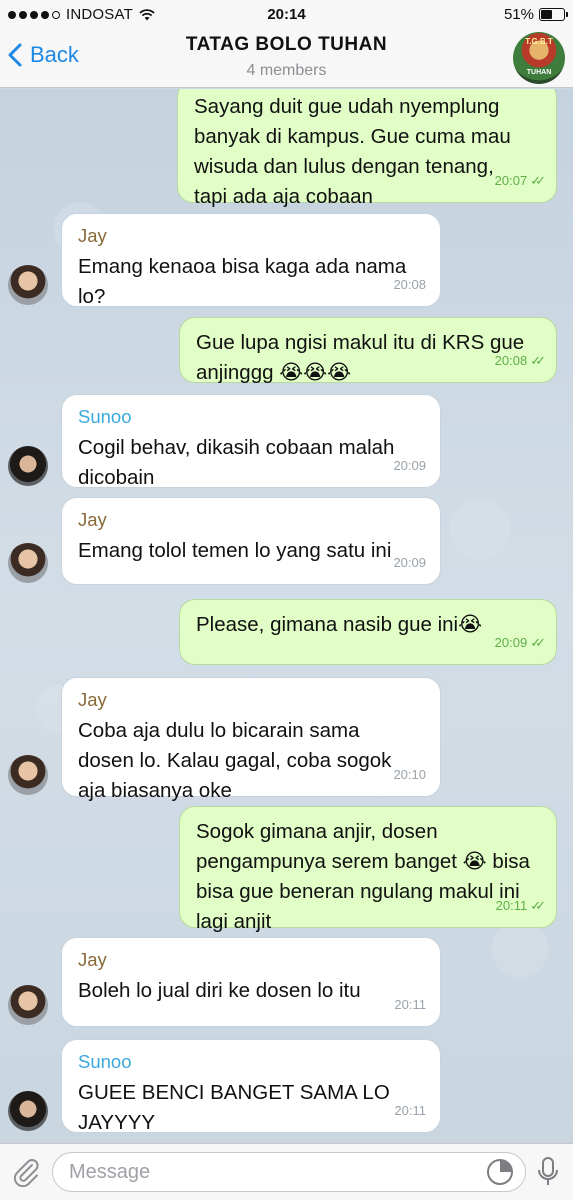 This screenshot has width=573, height=1200. What do you see at coordinates (286, 70) in the screenshot?
I see `member-count: 4 members` at bounding box center [286, 70].